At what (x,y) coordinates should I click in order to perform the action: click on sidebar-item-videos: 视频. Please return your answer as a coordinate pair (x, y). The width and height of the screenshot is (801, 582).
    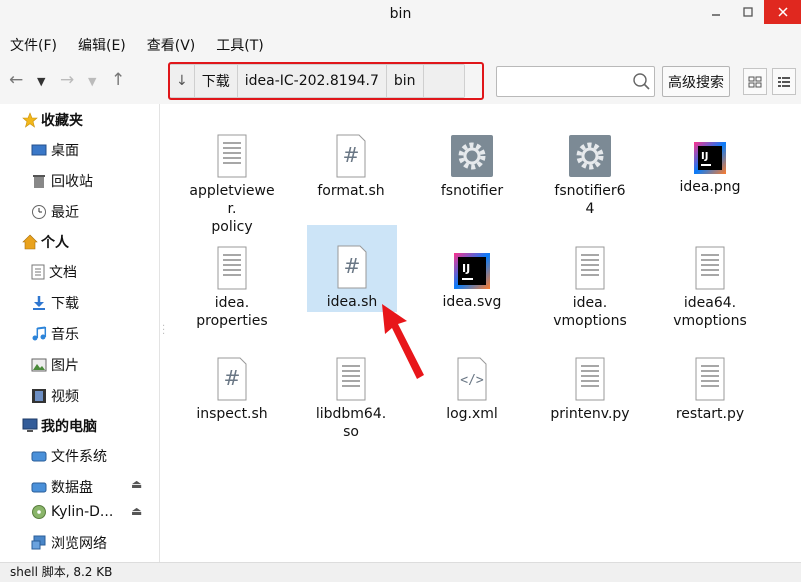
    Looking at the image, I should click on (55, 396).